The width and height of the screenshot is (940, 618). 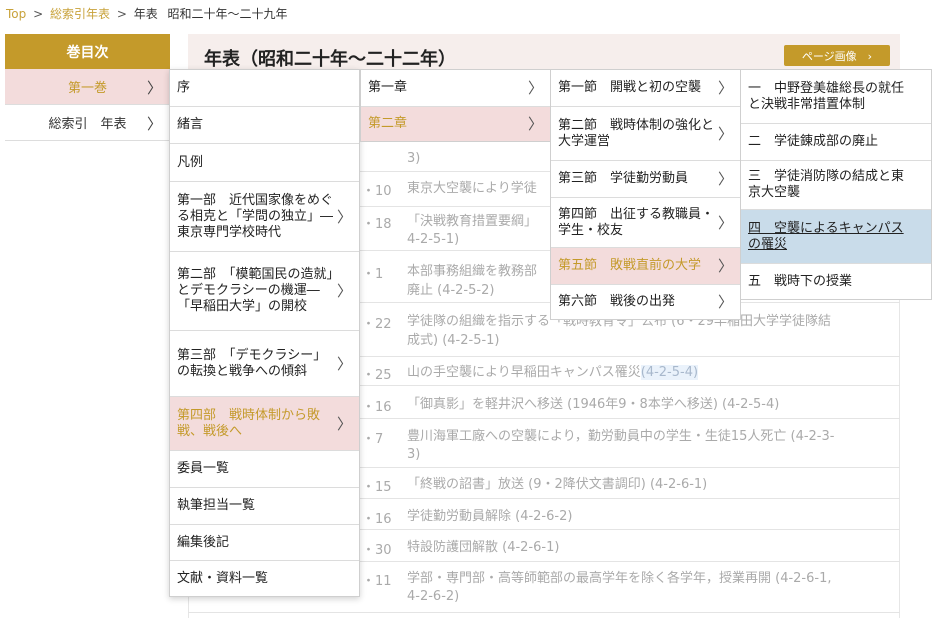 I want to click on timeline-date: ・11, so click(x=377, y=581).